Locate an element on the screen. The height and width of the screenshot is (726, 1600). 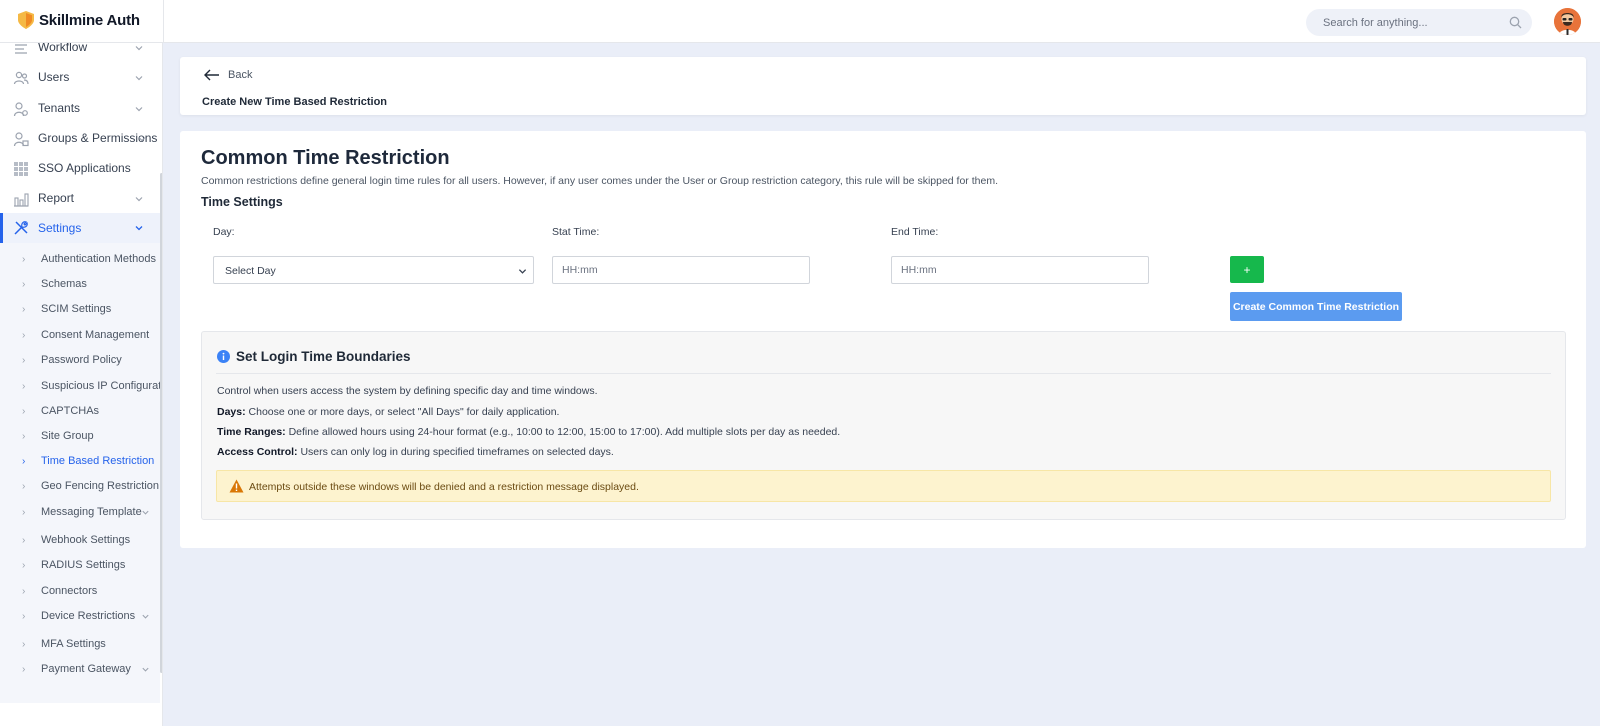
submenu-item-mfa-settings: › MFA Settings is located at coordinates (80, 644).